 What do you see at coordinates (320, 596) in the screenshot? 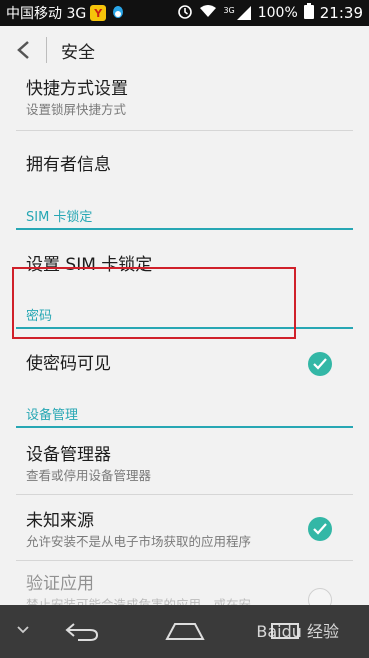
I see `checkbox-verify-apps` at bounding box center [320, 596].